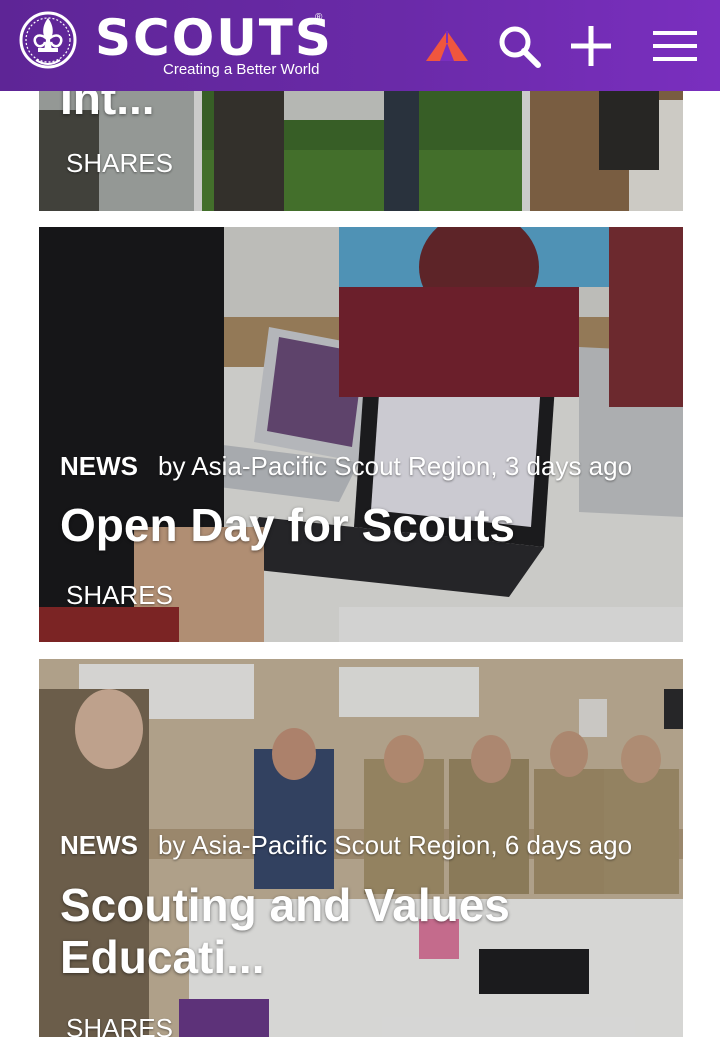 The image size is (720, 1037). Describe the element at coordinates (119, 595) in the screenshot. I see `article-2-shares-label: SHARES` at that location.